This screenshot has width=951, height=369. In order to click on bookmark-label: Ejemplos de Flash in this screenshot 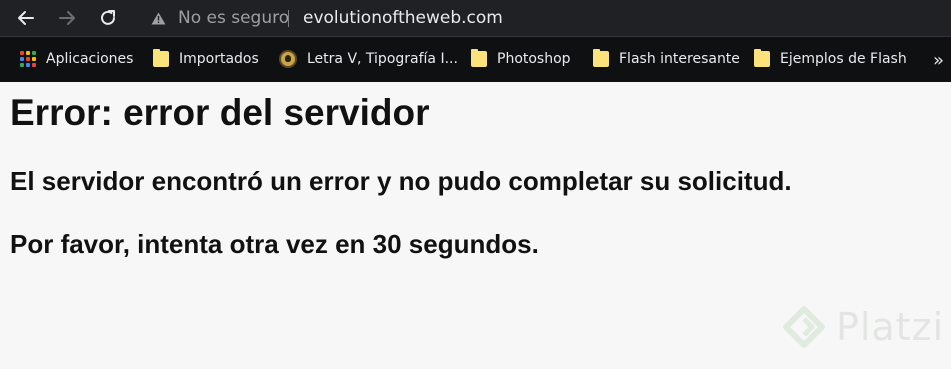, I will do `click(843, 59)`.